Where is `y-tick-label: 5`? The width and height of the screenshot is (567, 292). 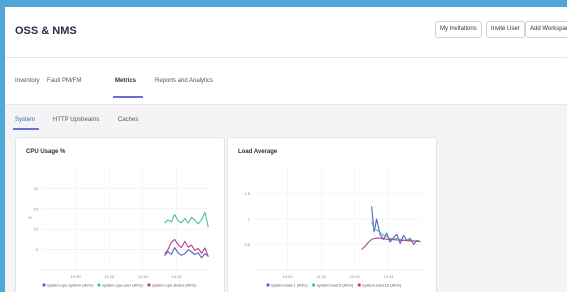
y-tick-label: 5 is located at coordinates (37, 249).